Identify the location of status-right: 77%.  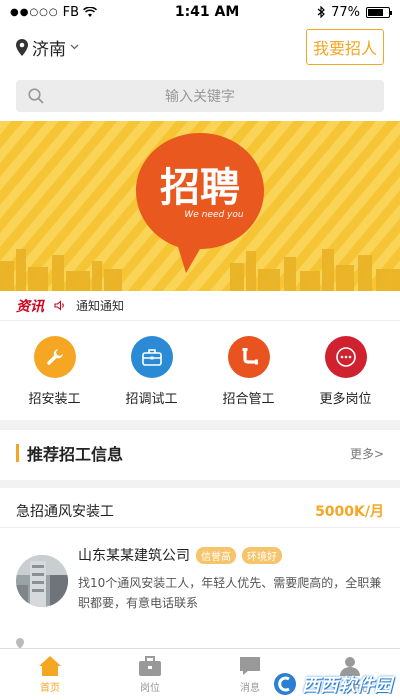
(354, 12).